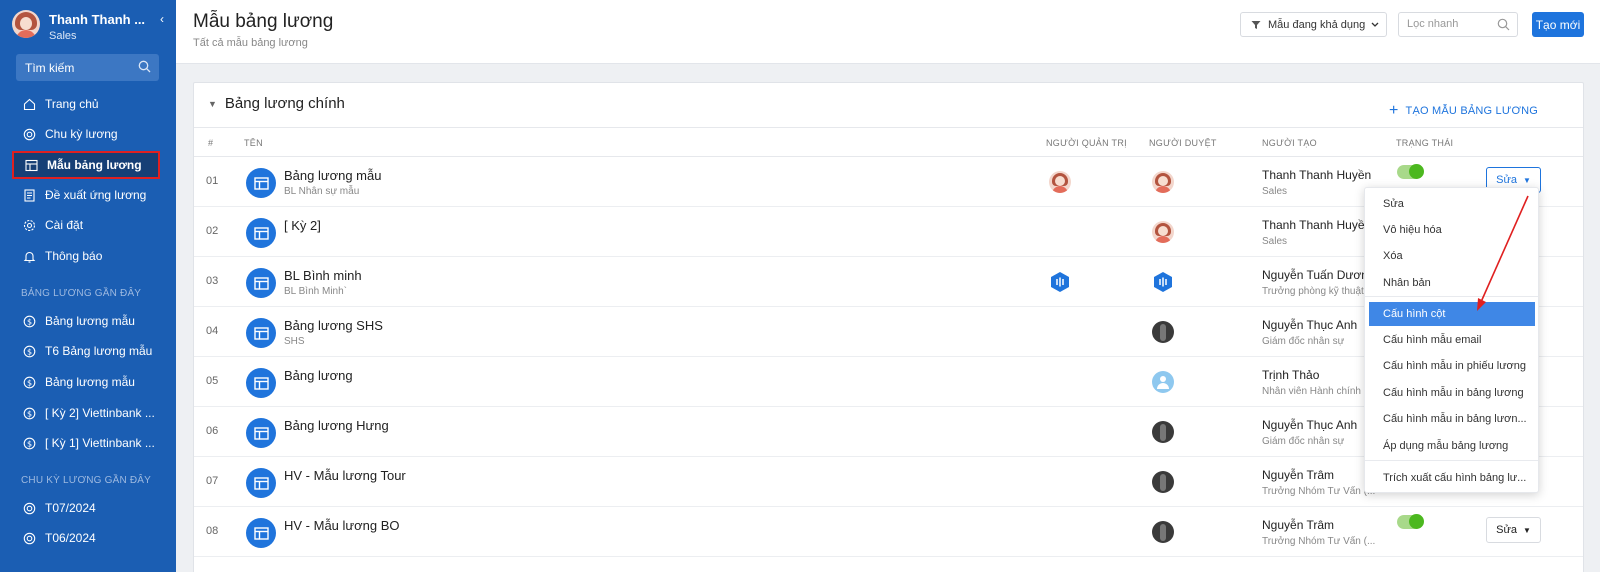 This screenshot has height=572, width=1600. Describe the element at coordinates (92, 27) in the screenshot. I see `user-profile: Thanh Thanh ... Sales` at that location.